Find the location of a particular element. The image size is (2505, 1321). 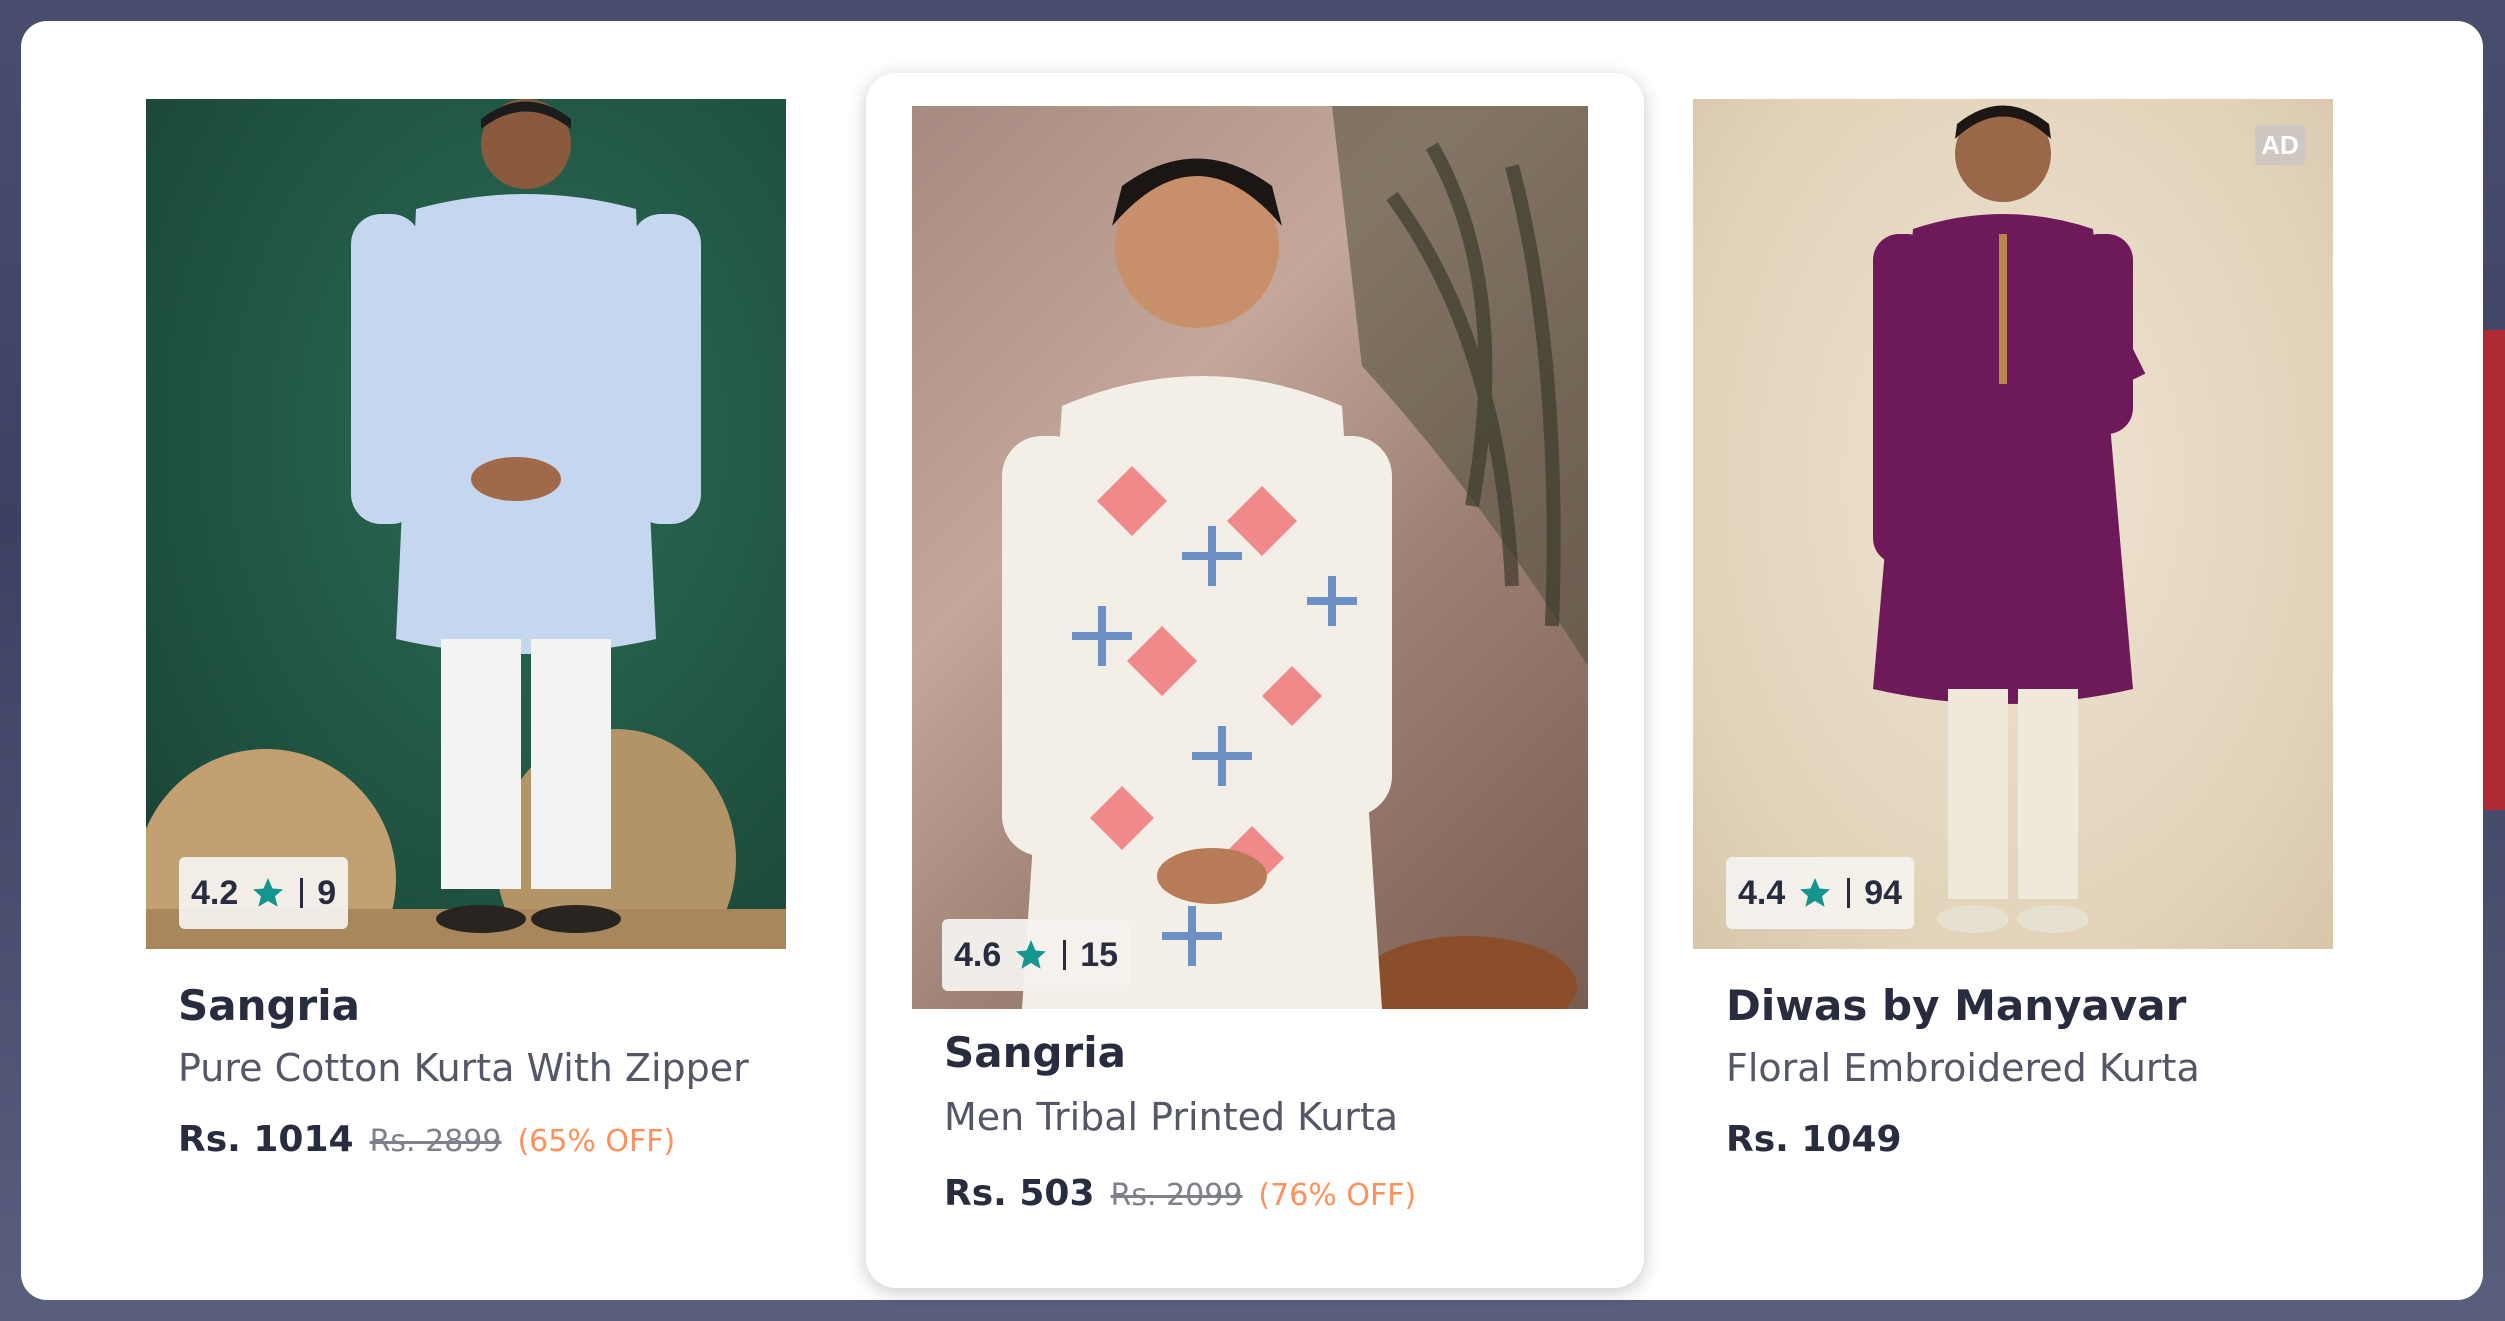

rating-value: 4.2 is located at coordinates (215, 892).